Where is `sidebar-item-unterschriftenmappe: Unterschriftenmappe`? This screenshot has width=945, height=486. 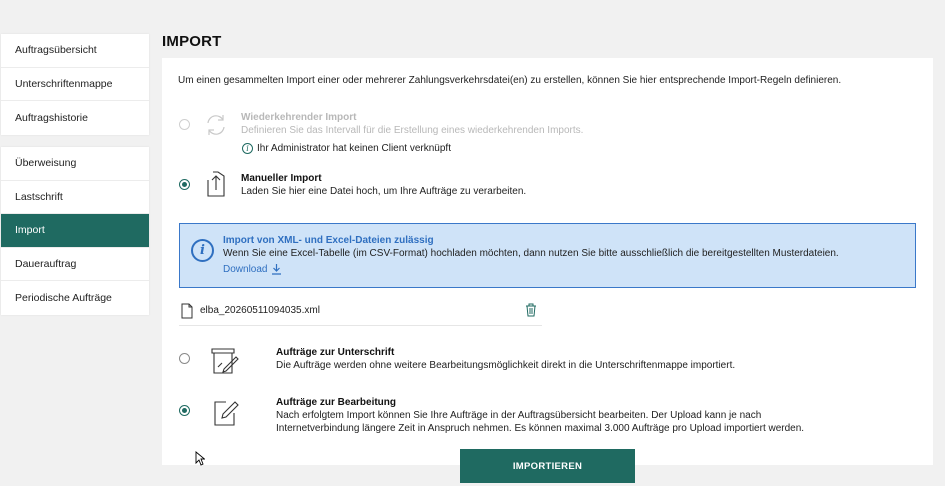 sidebar-item-unterschriftenmappe: Unterschriftenmappe is located at coordinates (75, 84).